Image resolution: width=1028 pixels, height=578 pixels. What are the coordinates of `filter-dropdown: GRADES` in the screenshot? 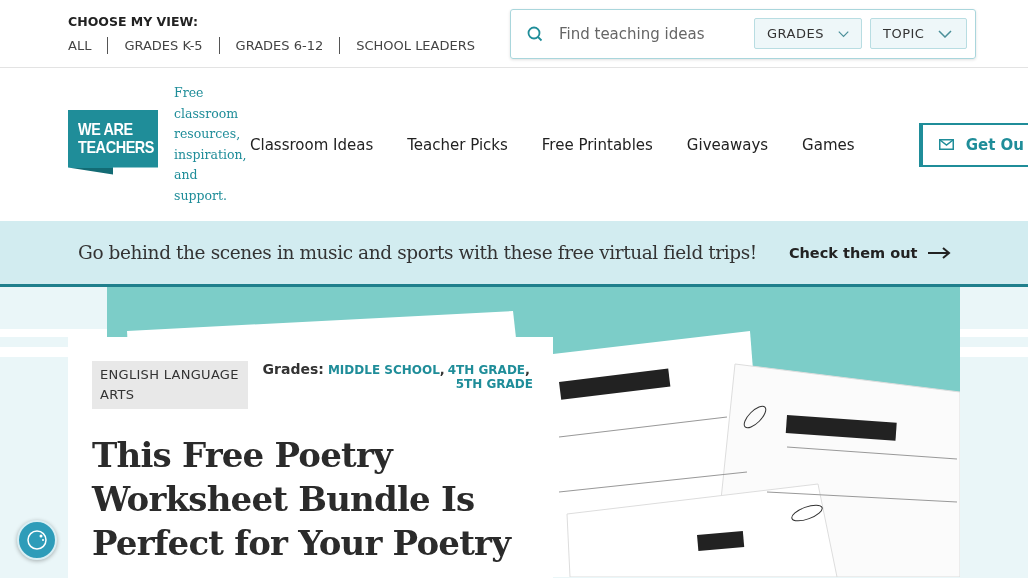 It's located at (808, 33).